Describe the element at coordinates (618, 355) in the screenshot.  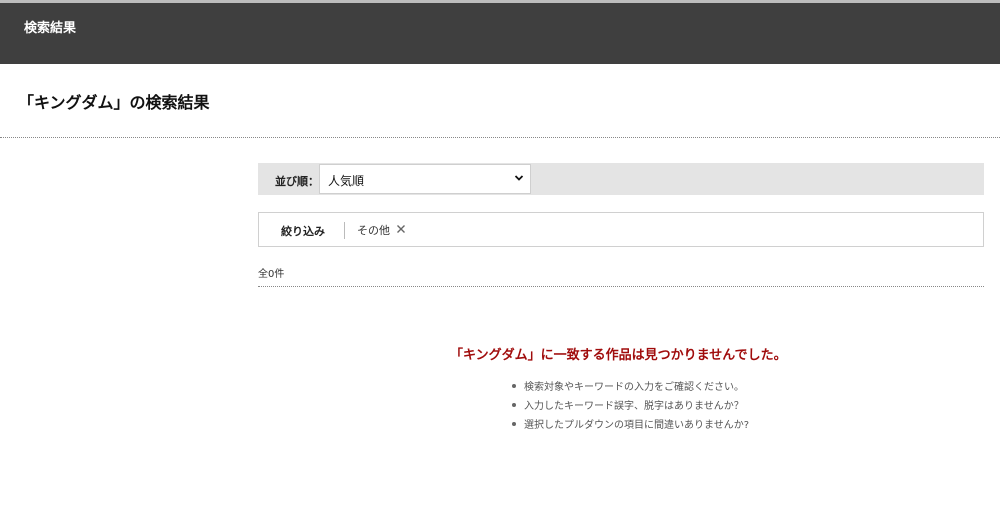
I see `no-result-message: 「キングダム」に一致する作品は見つかりませんでした。` at that location.